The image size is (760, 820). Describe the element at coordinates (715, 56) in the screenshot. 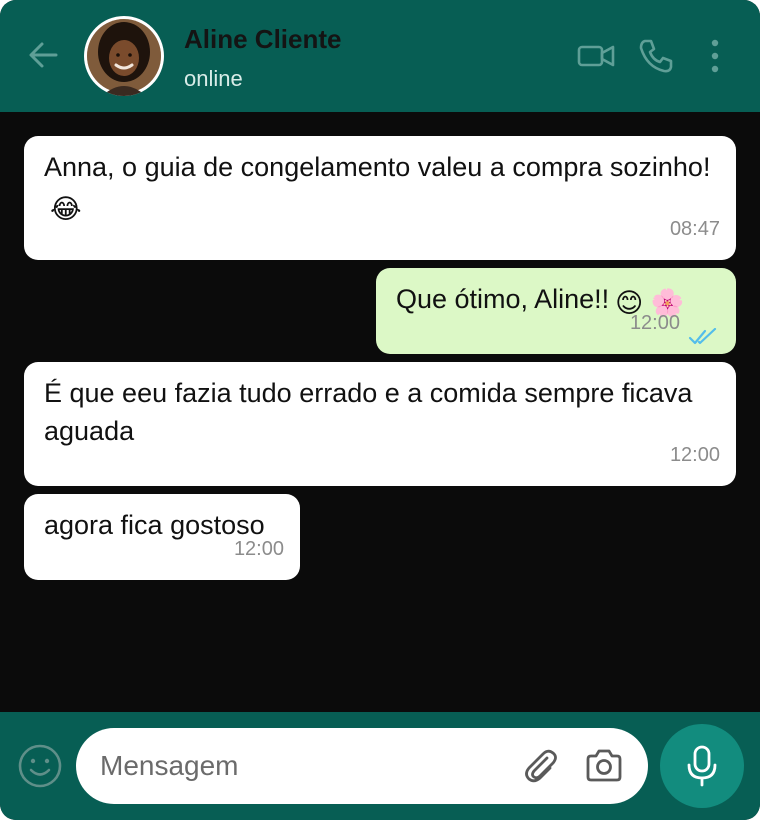

I see `more-vert-icon` at that location.